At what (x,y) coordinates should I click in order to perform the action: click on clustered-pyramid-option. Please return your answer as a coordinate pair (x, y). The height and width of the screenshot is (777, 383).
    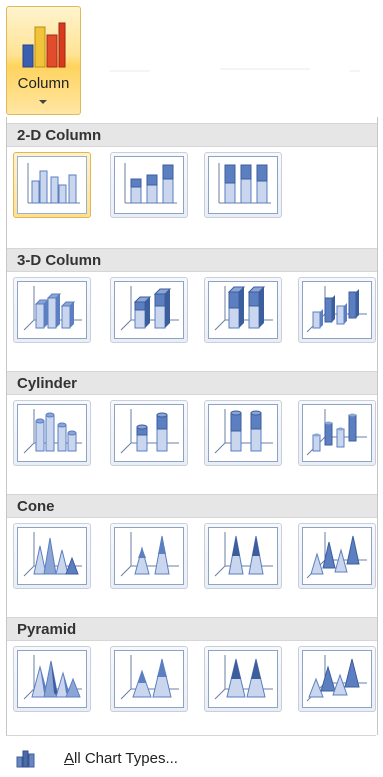
    Looking at the image, I should click on (52, 679).